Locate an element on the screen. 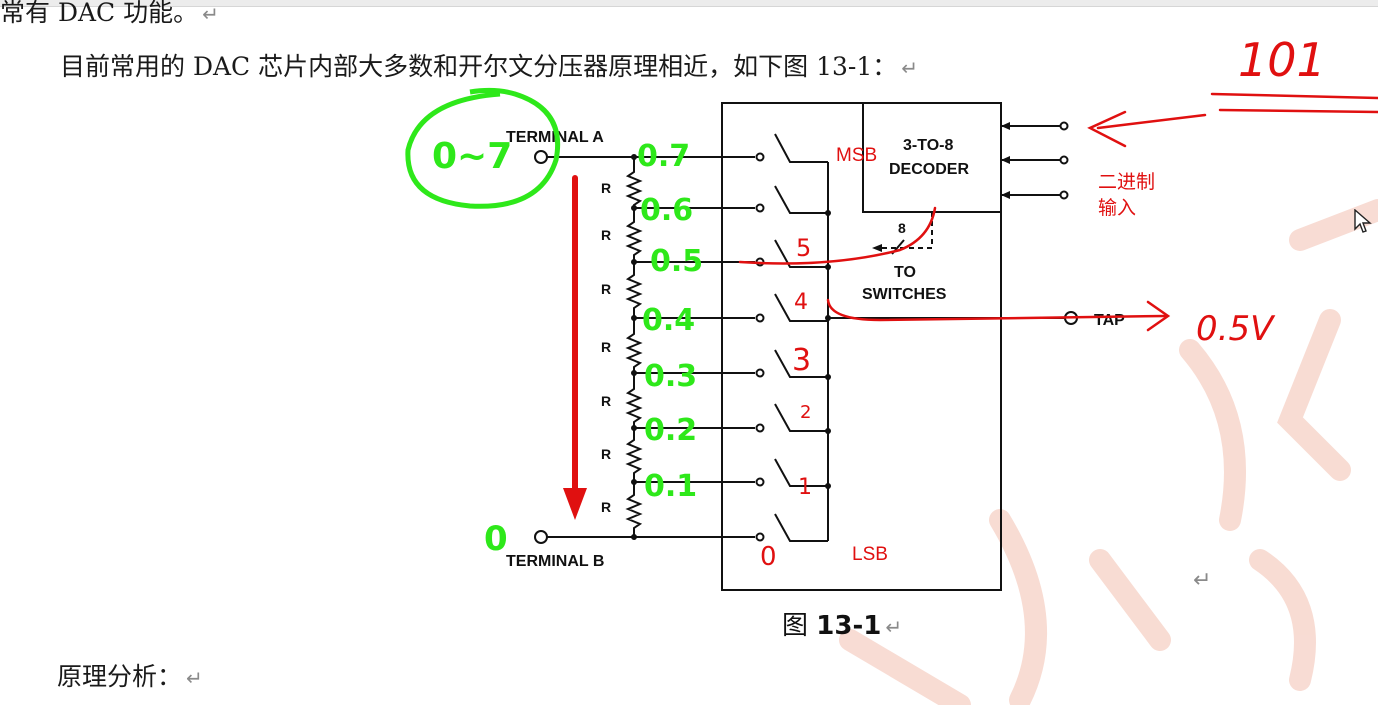 The height and width of the screenshot is (705, 1378). node-voltage: 0.3 is located at coordinates (670, 376).